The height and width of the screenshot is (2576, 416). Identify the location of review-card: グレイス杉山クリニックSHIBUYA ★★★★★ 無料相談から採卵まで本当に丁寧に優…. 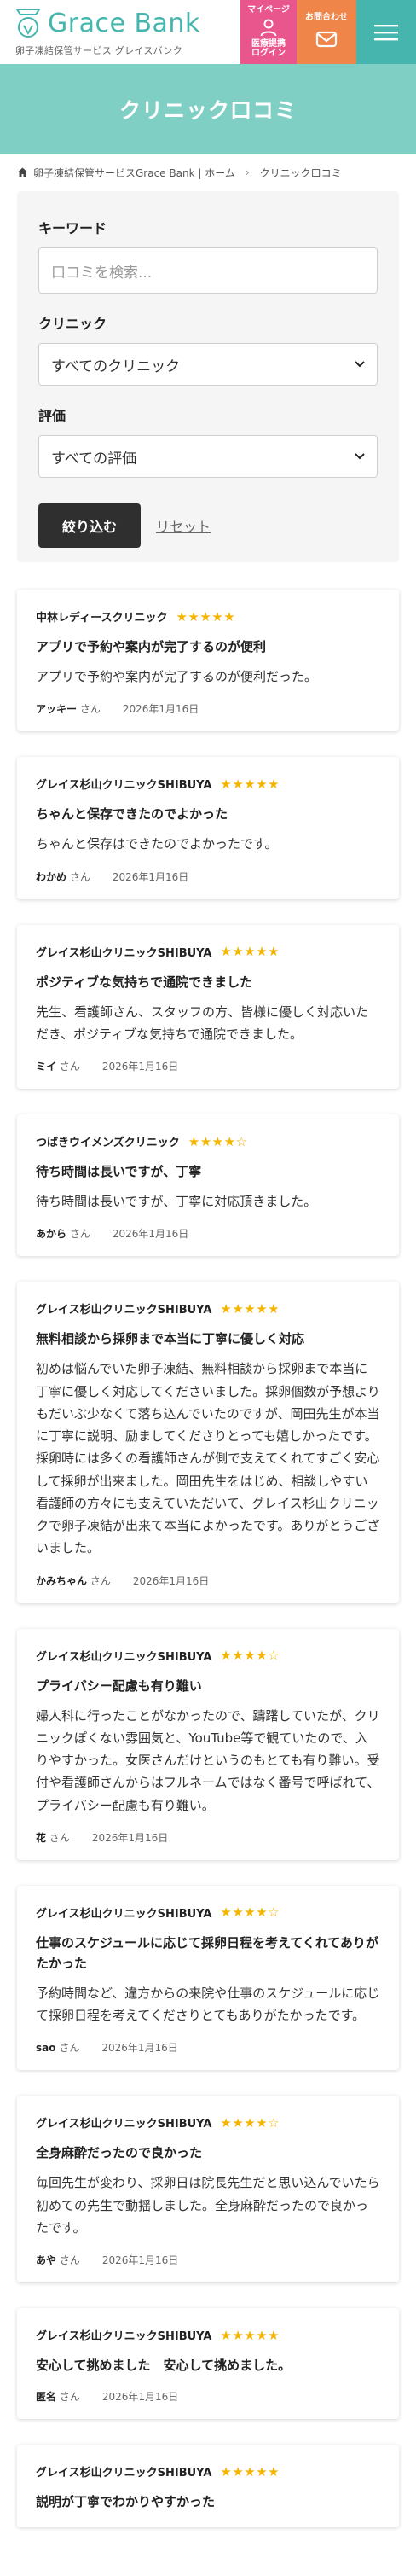
(208, 1442).